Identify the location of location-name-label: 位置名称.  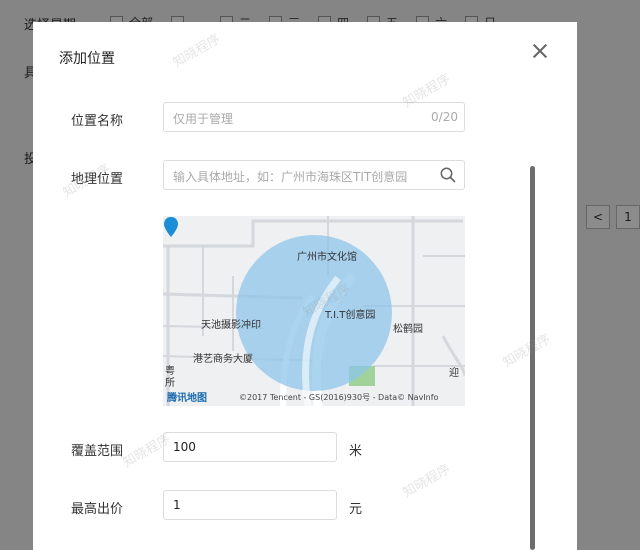
(97, 121).